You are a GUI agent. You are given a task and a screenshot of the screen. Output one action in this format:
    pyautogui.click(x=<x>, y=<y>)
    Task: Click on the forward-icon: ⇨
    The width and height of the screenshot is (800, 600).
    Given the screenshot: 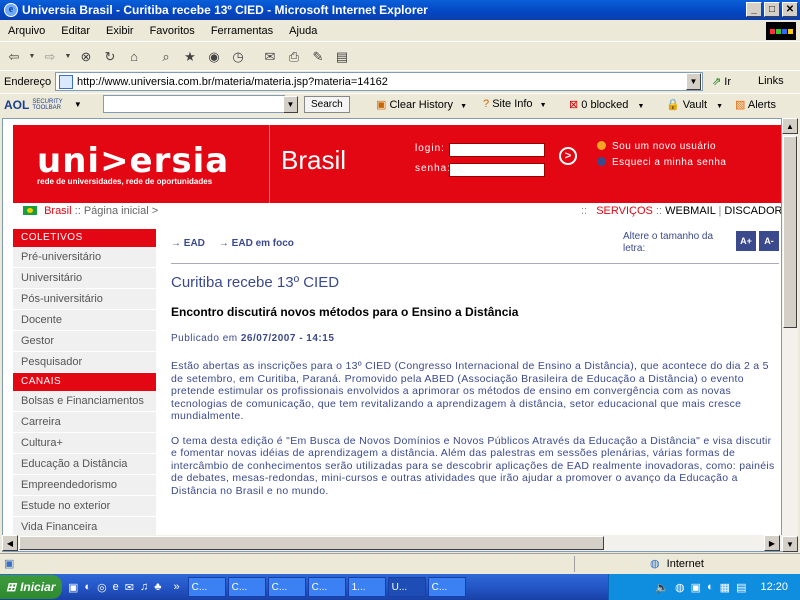 What is the action you would take?
    pyautogui.click(x=50, y=57)
    